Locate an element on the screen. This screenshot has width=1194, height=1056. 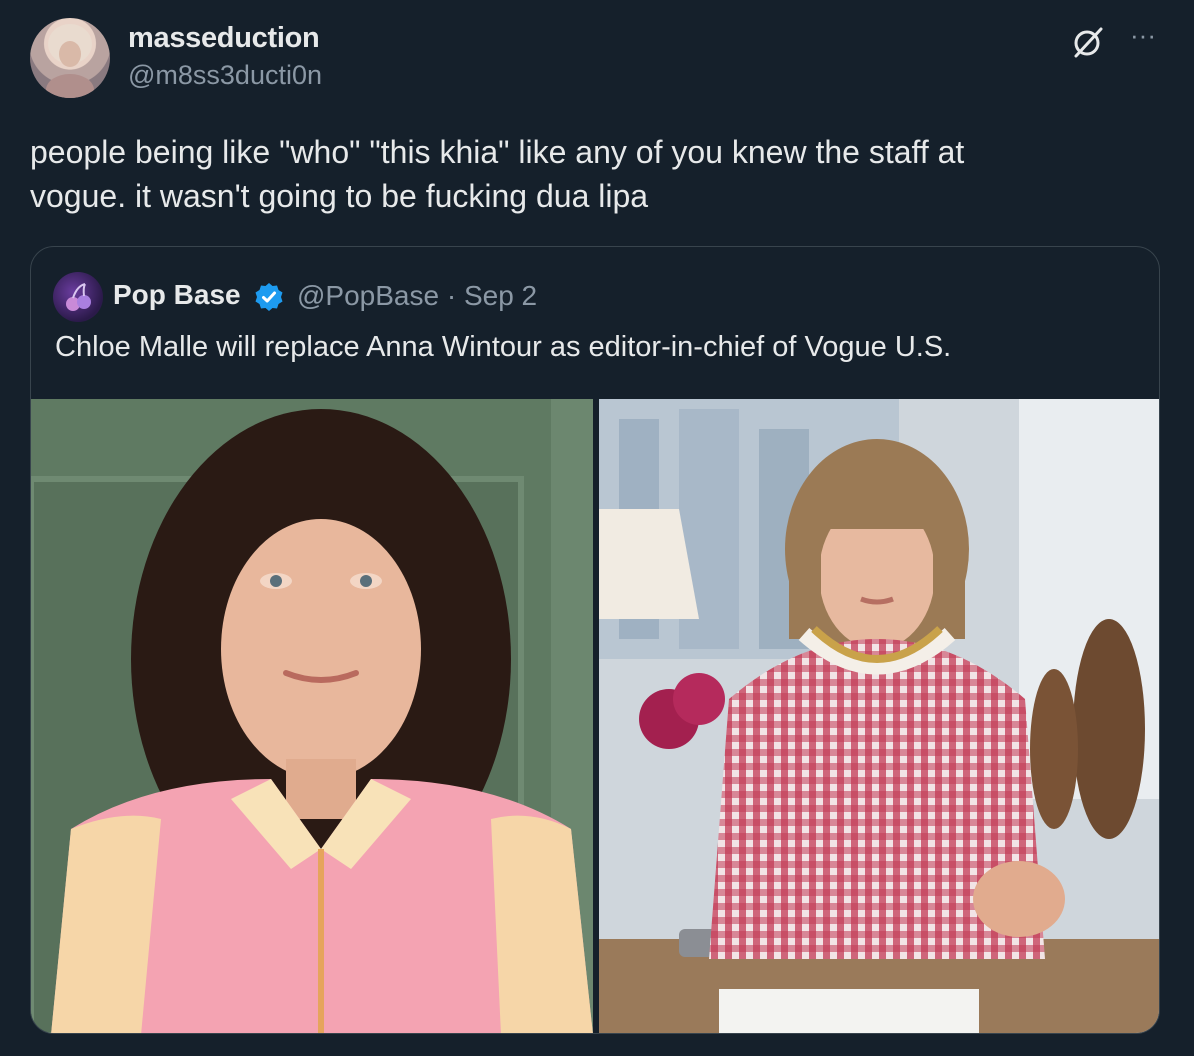
author-display-name: masseduction is located at coordinates (224, 38).